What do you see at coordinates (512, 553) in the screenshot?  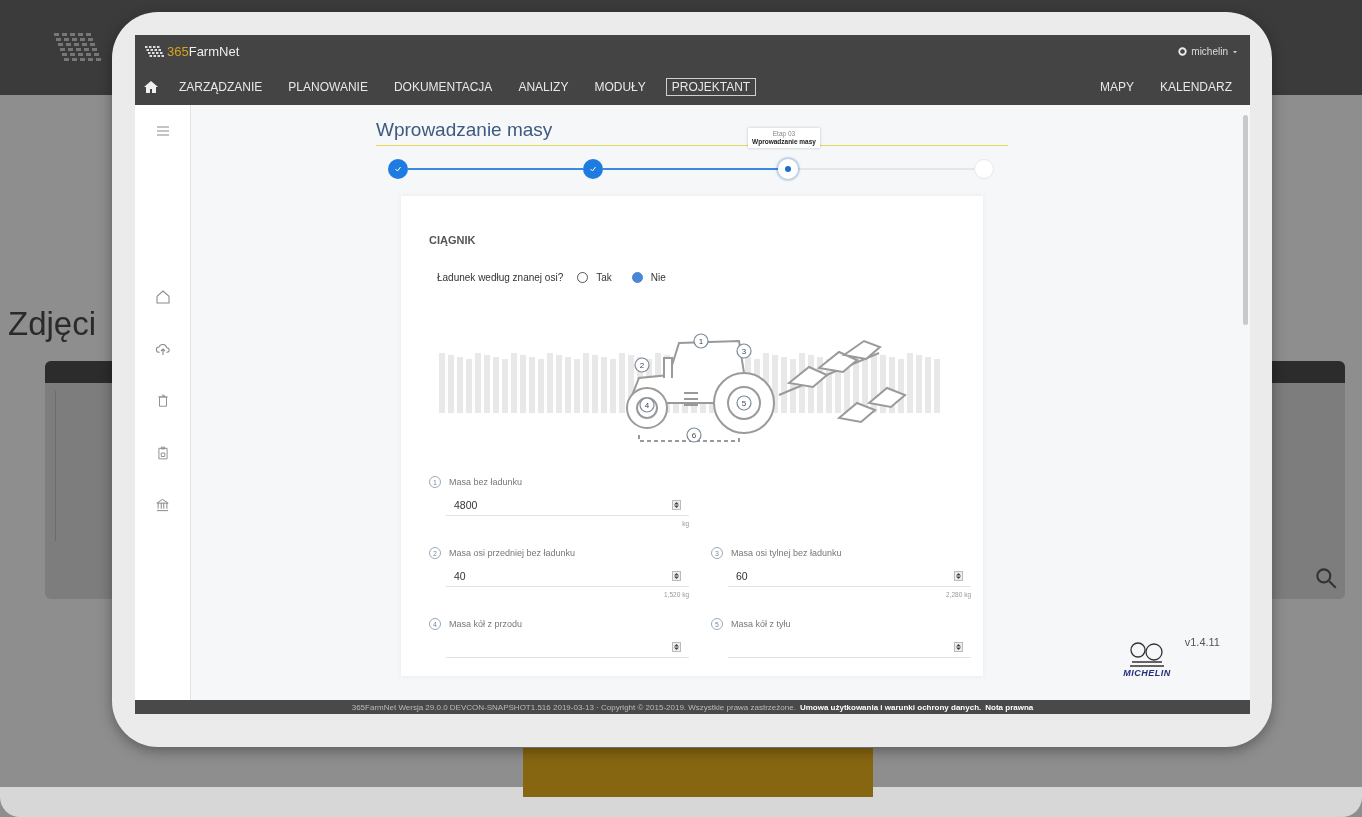 I see `field-label: Masa osi przedniej bez ładunku` at bounding box center [512, 553].